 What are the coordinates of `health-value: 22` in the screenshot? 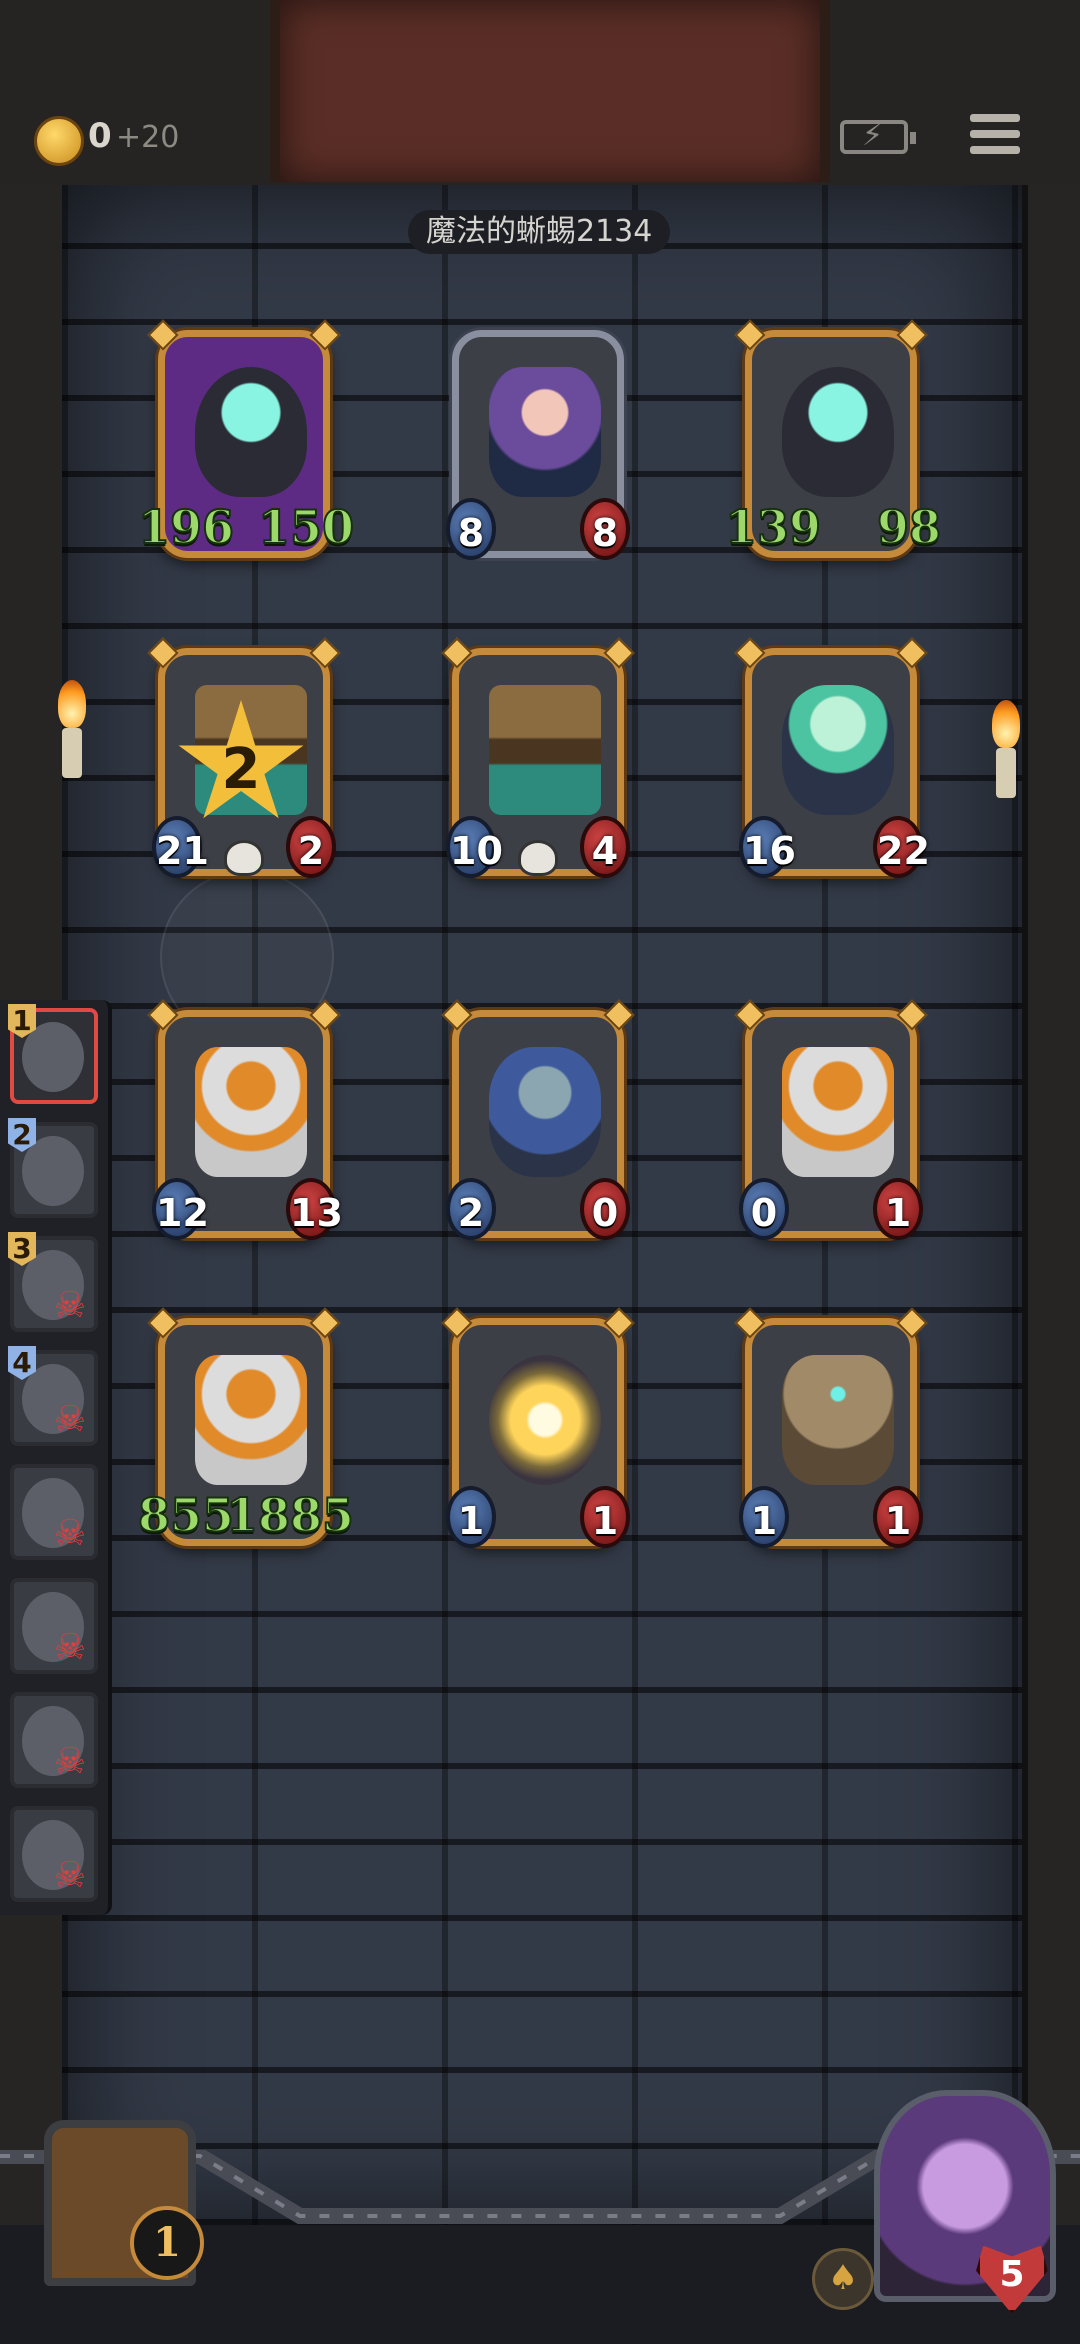 It's located at (901, 847).